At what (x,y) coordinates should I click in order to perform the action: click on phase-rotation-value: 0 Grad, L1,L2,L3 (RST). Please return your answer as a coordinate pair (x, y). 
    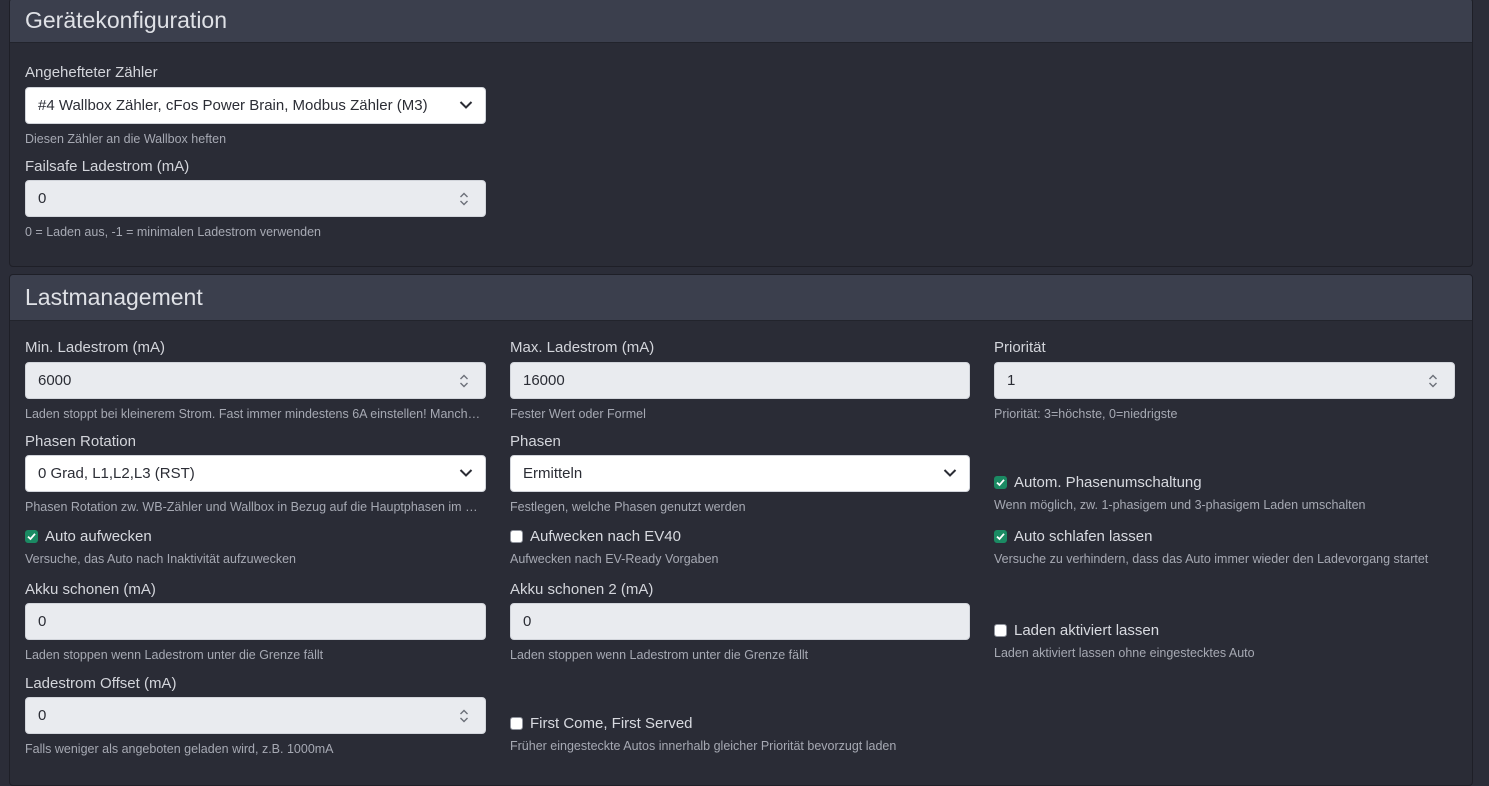
    Looking at the image, I should click on (116, 473).